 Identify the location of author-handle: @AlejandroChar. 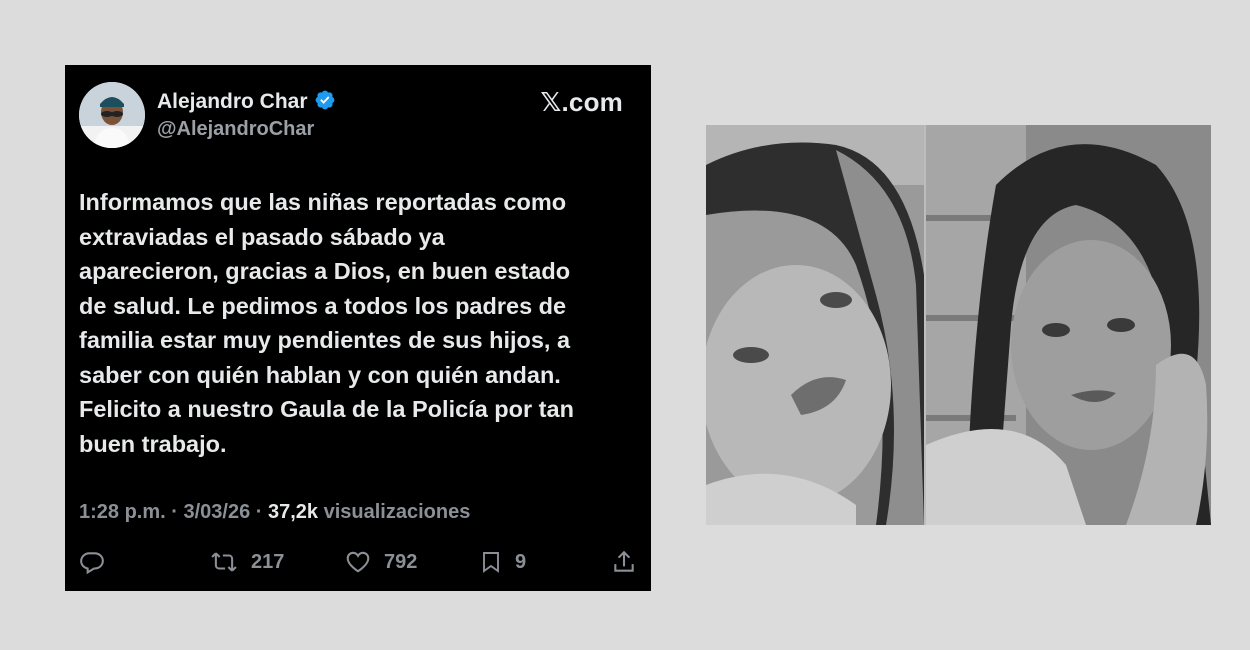
(235, 129).